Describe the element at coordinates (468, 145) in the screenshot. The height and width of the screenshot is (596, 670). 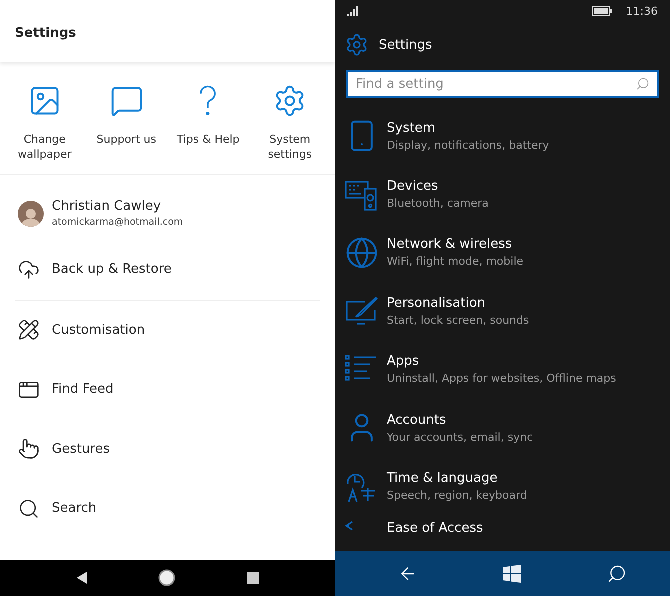
I see `category-subtitle: Display, notifications, battery` at that location.